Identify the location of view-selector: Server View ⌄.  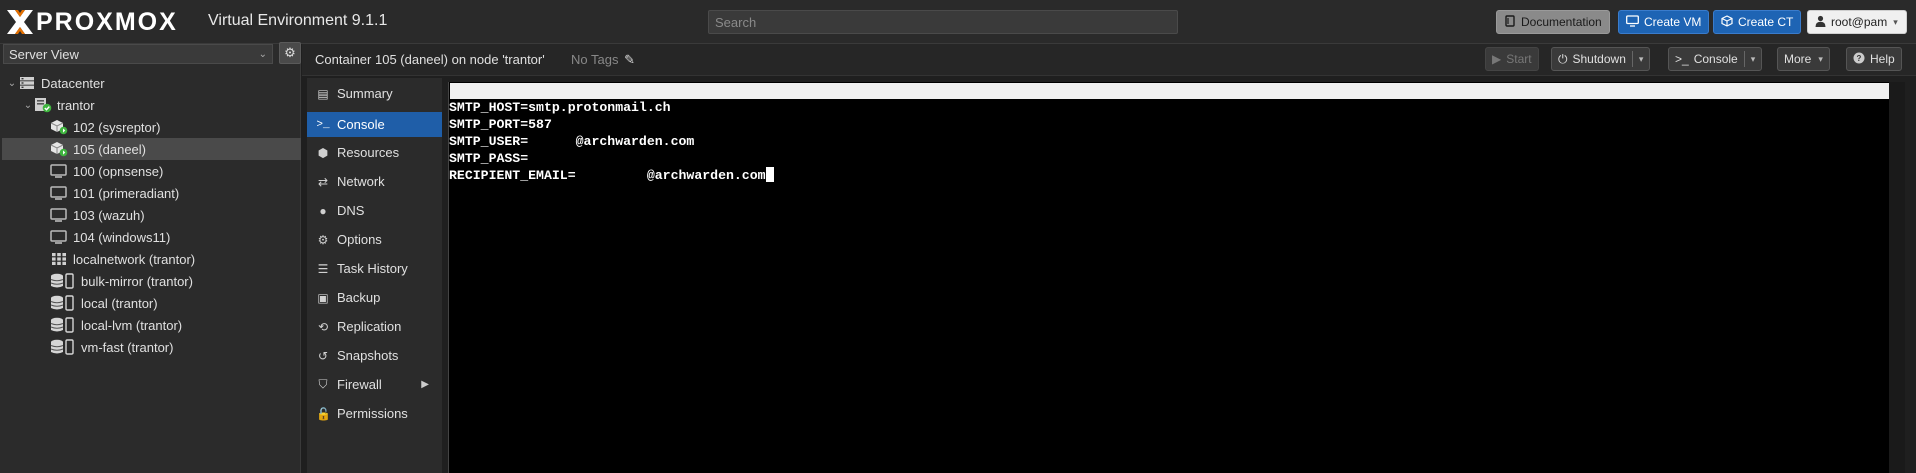
(138, 54).